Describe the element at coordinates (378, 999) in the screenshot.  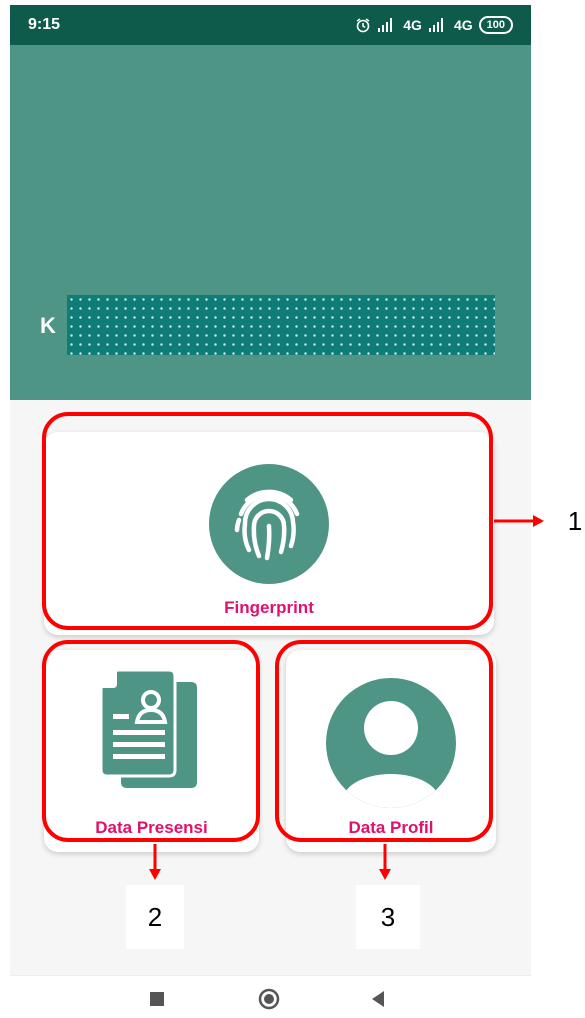
I see `back-icon` at that location.